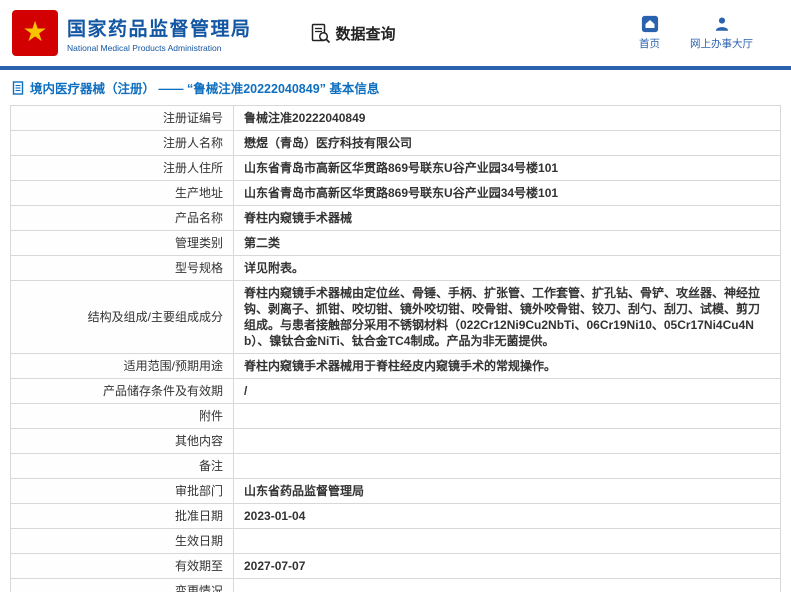 This screenshot has height=592, width=791. Describe the element at coordinates (507, 491) in the screenshot. I see `row-value: 山东省药品监督管理局` at that location.